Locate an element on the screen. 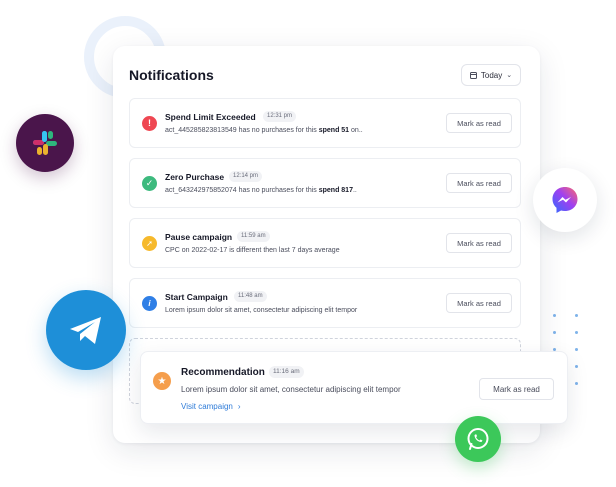 The width and height of the screenshot is (616, 487). notification-time: 11:48 am is located at coordinates (250, 296).